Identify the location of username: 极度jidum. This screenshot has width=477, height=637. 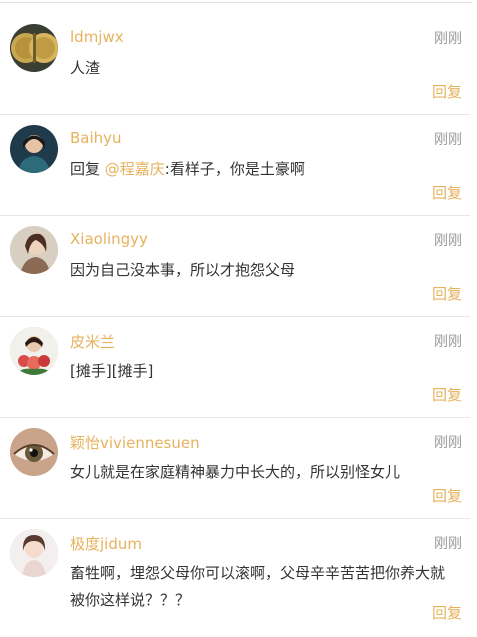
(106, 543).